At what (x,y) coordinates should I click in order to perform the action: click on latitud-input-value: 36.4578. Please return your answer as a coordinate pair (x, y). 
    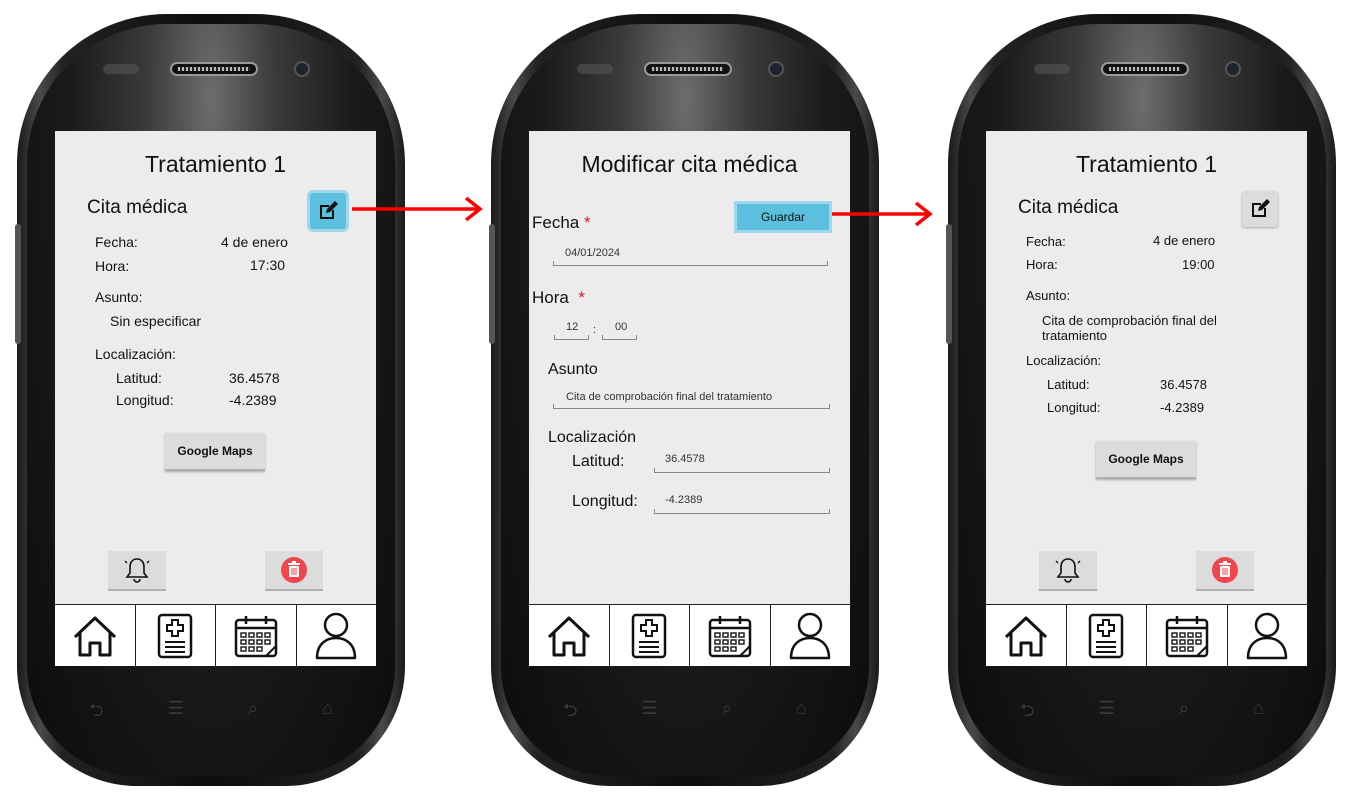
    Looking at the image, I should click on (685, 459).